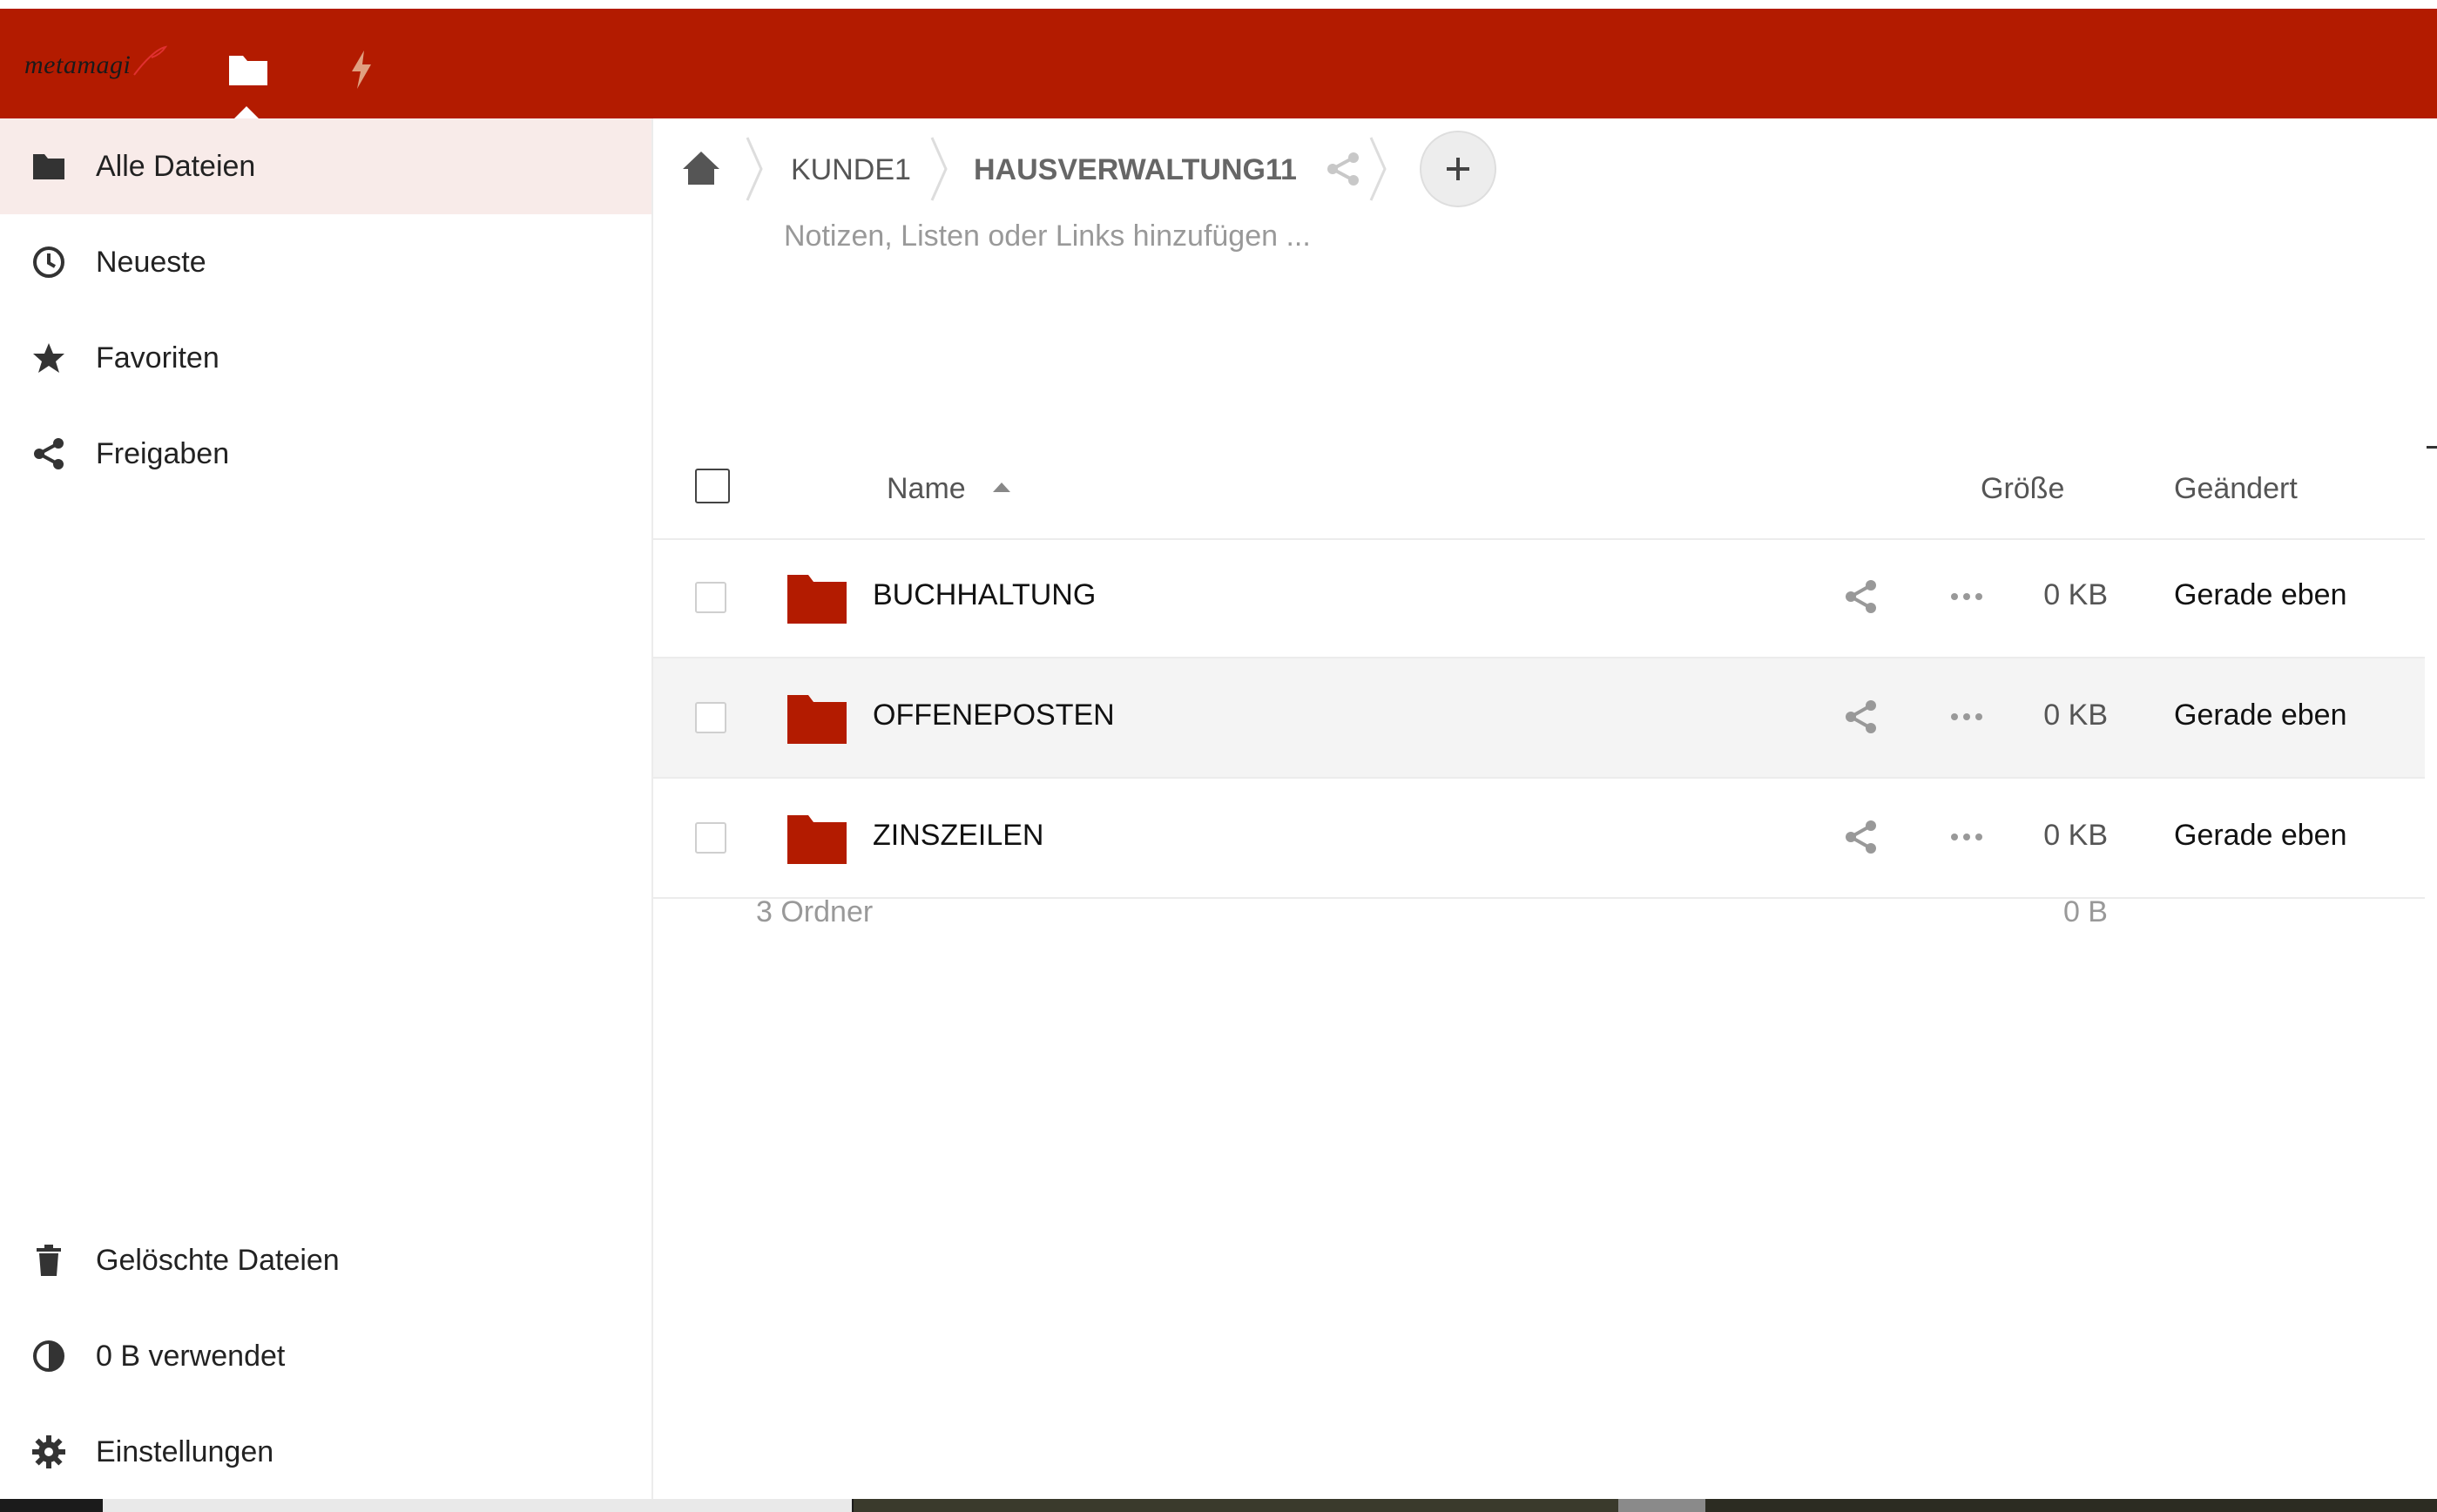 Image resolution: width=2437 pixels, height=1512 pixels. Describe the element at coordinates (1219, 4) in the screenshot. I see `window-top-strip` at that location.